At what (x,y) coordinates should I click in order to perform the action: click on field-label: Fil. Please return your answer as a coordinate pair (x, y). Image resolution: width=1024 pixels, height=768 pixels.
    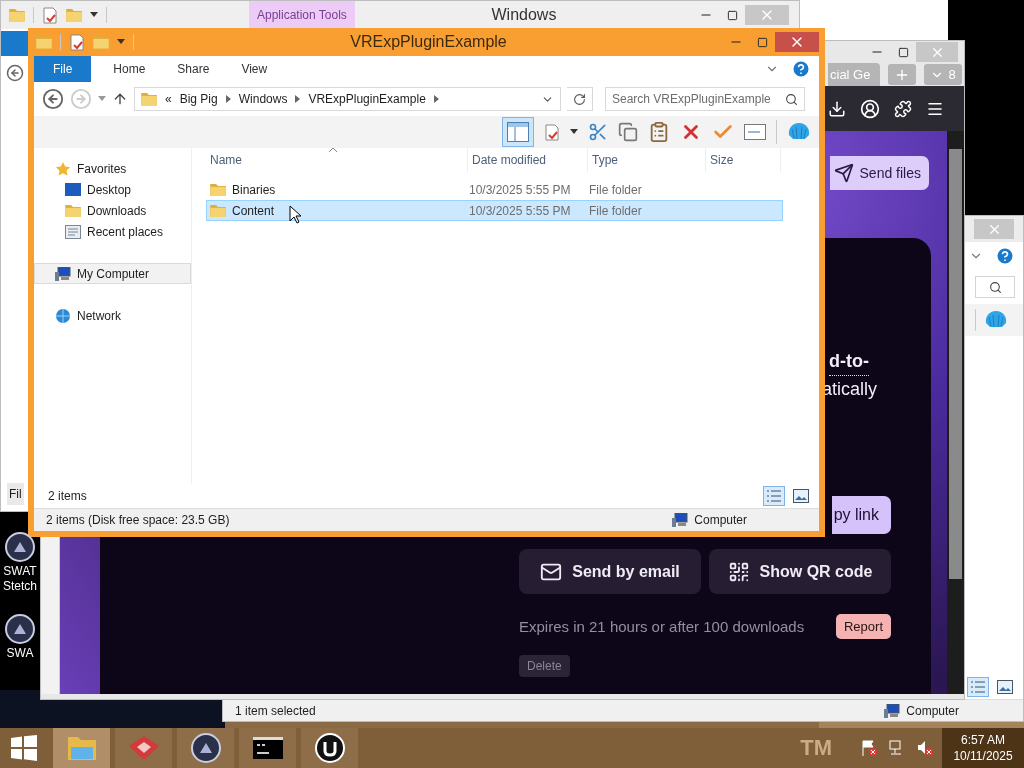
    Looking at the image, I should click on (15, 494).